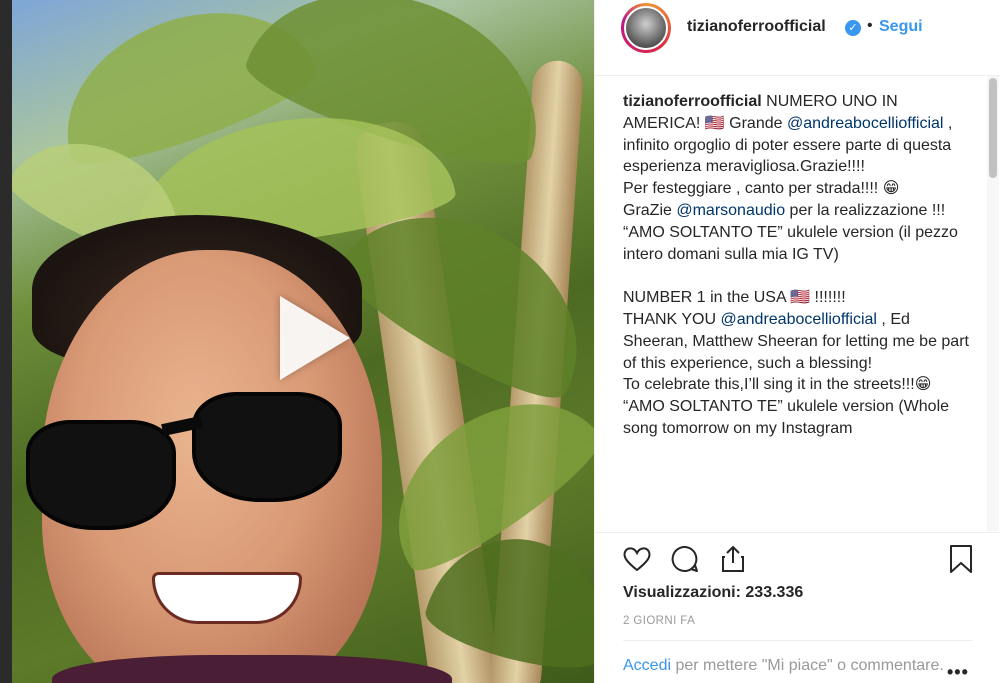 This screenshot has width=1000, height=683. What do you see at coordinates (101, 475) in the screenshot?
I see `sunglasses-lens-left` at bounding box center [101, 475].